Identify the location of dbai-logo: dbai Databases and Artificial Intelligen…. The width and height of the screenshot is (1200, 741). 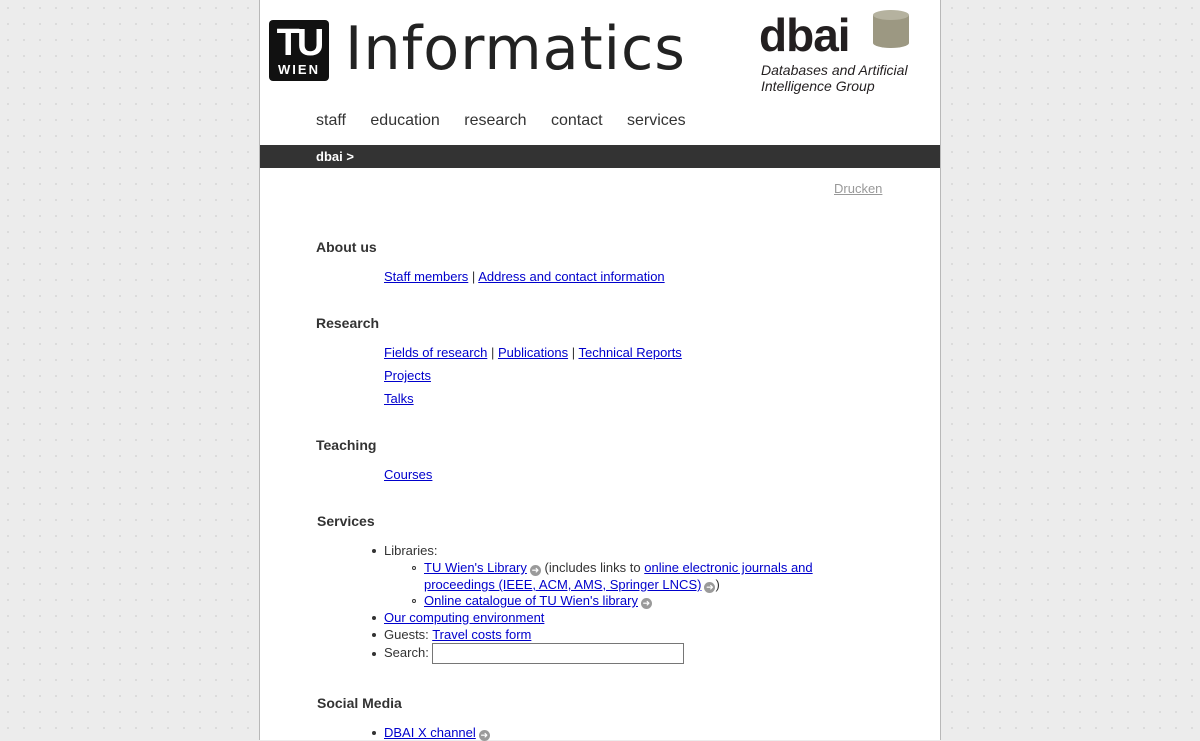
(844, 53).